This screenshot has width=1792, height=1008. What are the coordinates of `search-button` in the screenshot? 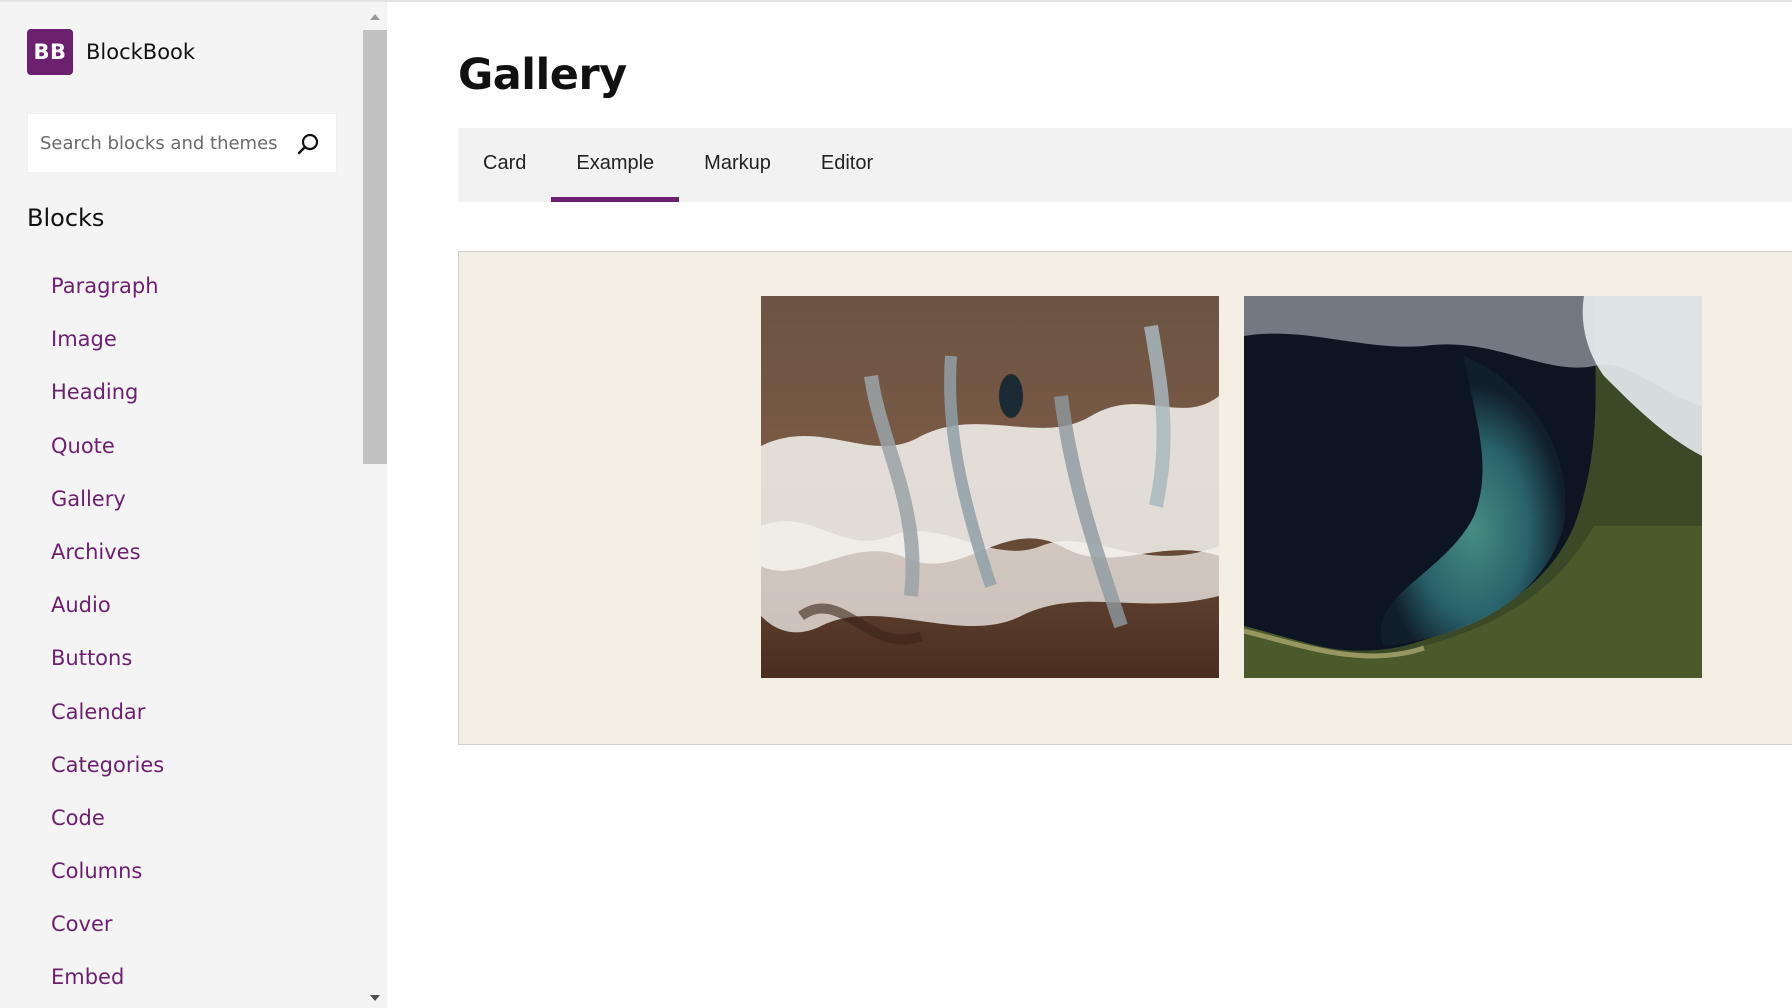 It's located at (308, 144).